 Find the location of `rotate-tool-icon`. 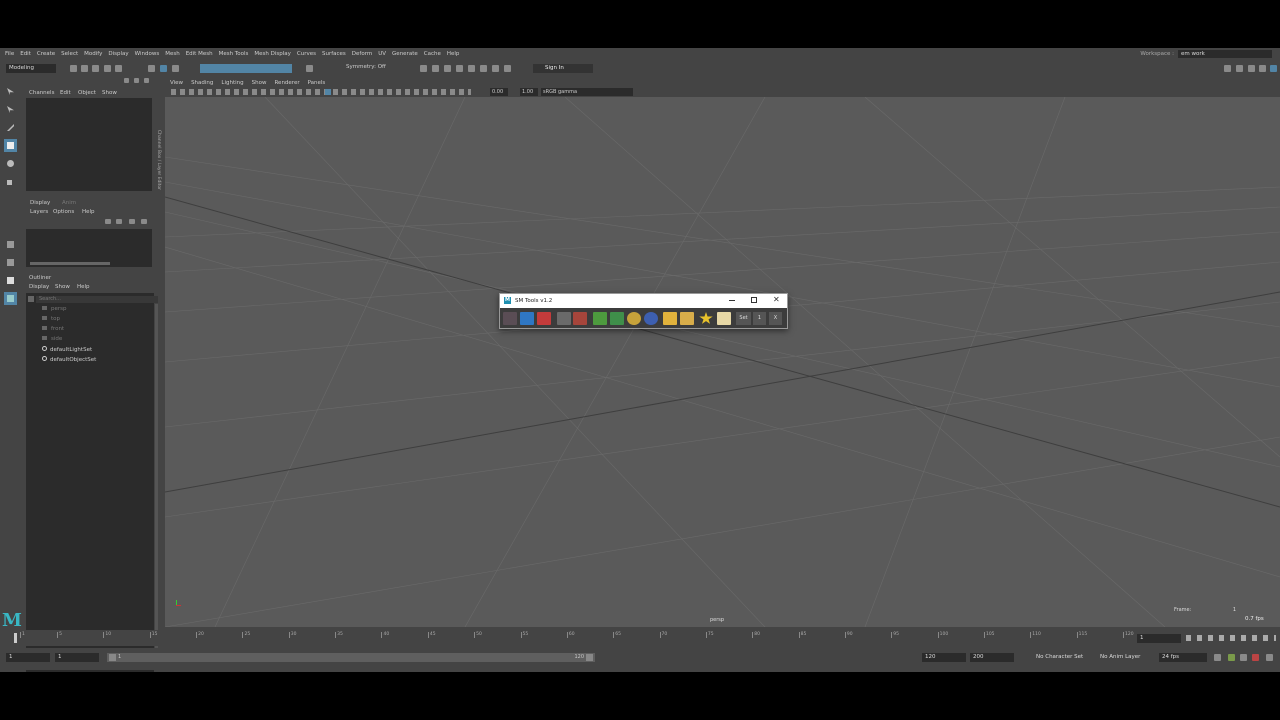

rotate-tool-icon is located at coordinates (10, 163).